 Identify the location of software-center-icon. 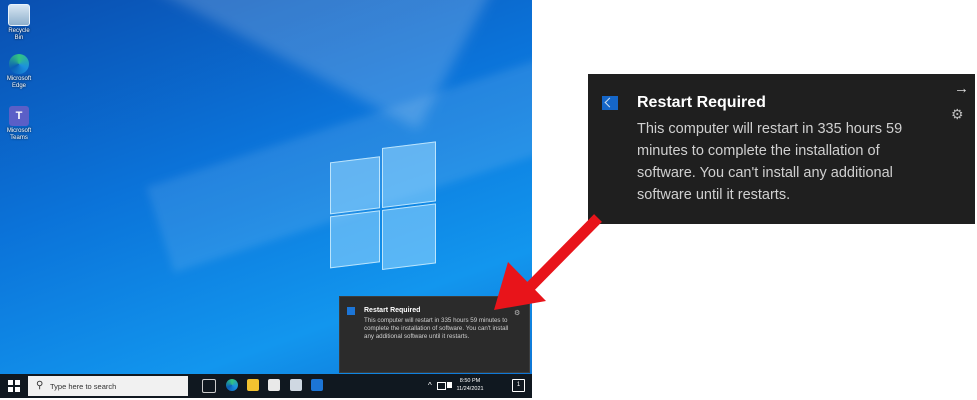
(317, 385).